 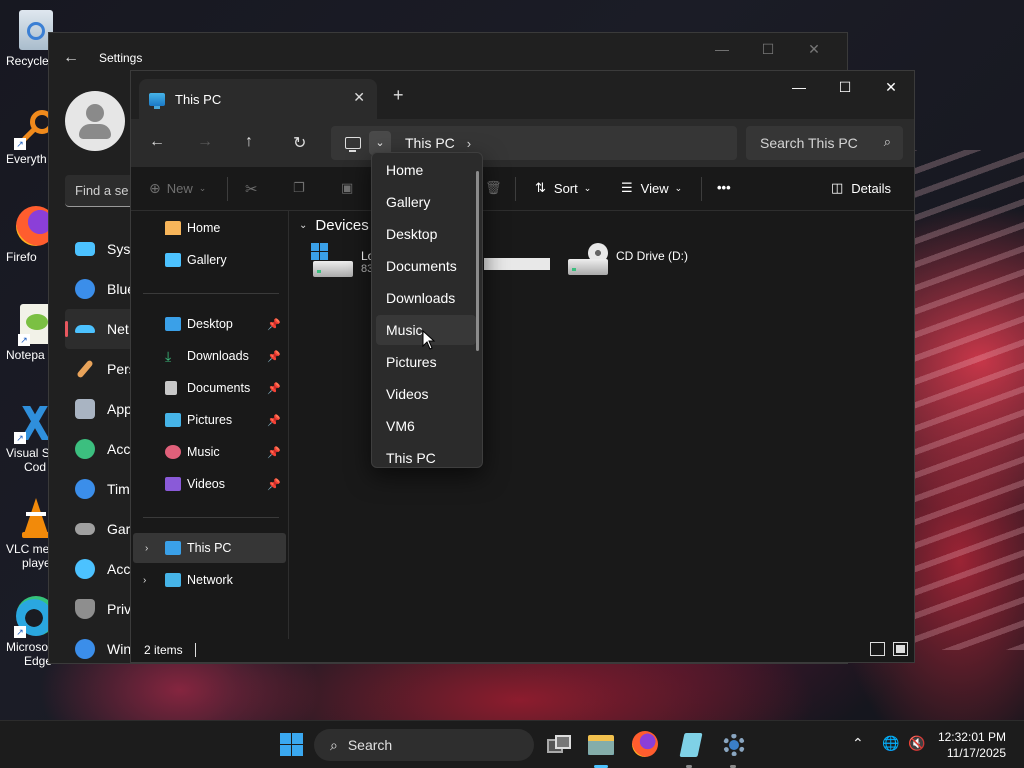 I want to click on dropdown-scrollbar, so click(x=477, y=261).